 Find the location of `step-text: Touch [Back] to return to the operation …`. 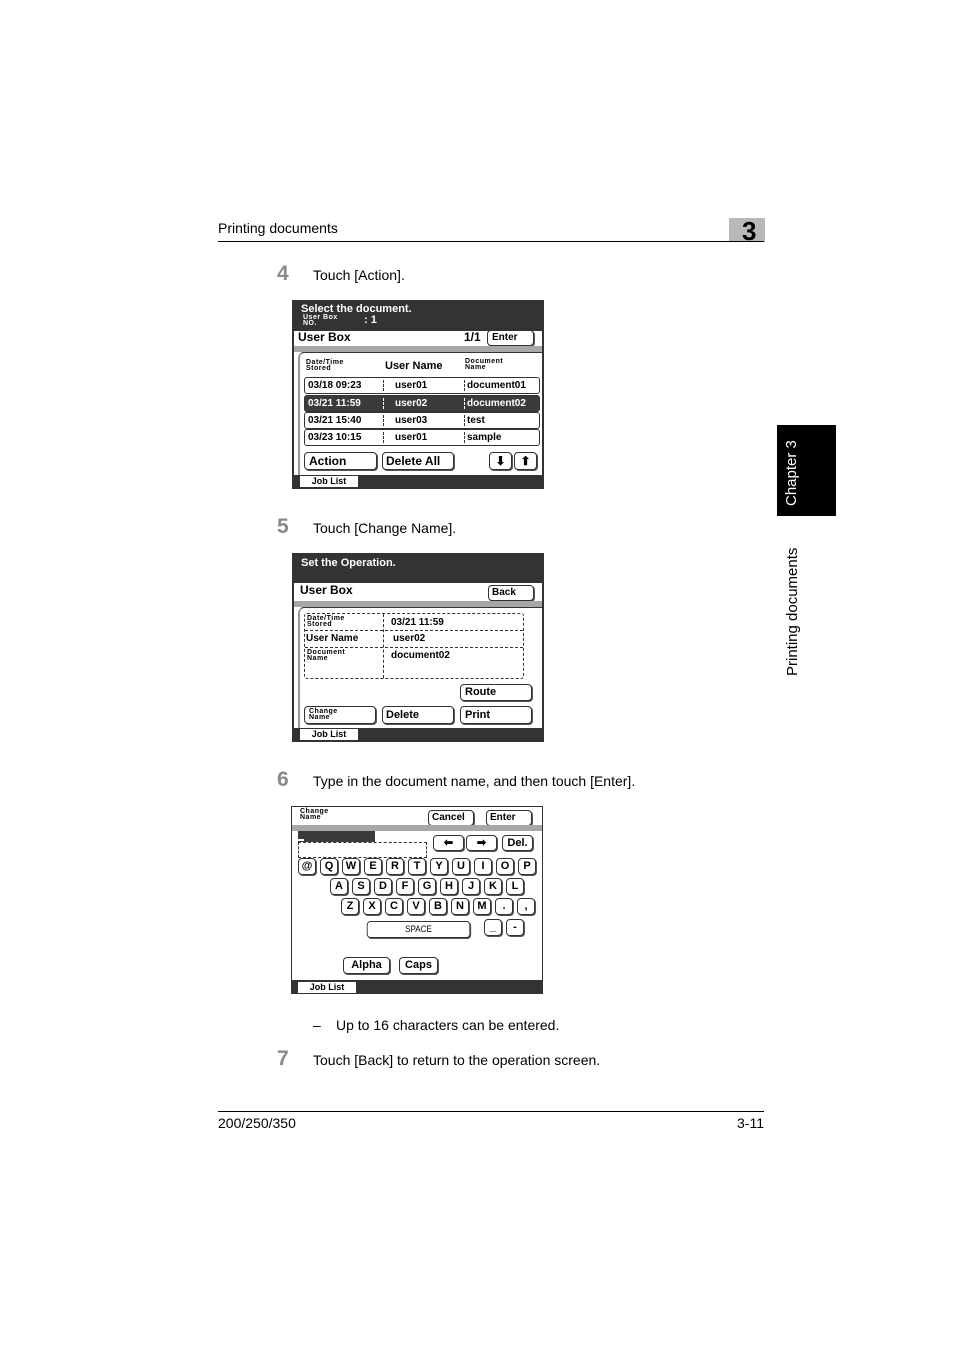

step-text: Touch [Back] to return to the operation … is located at coordinates (457, 1060).